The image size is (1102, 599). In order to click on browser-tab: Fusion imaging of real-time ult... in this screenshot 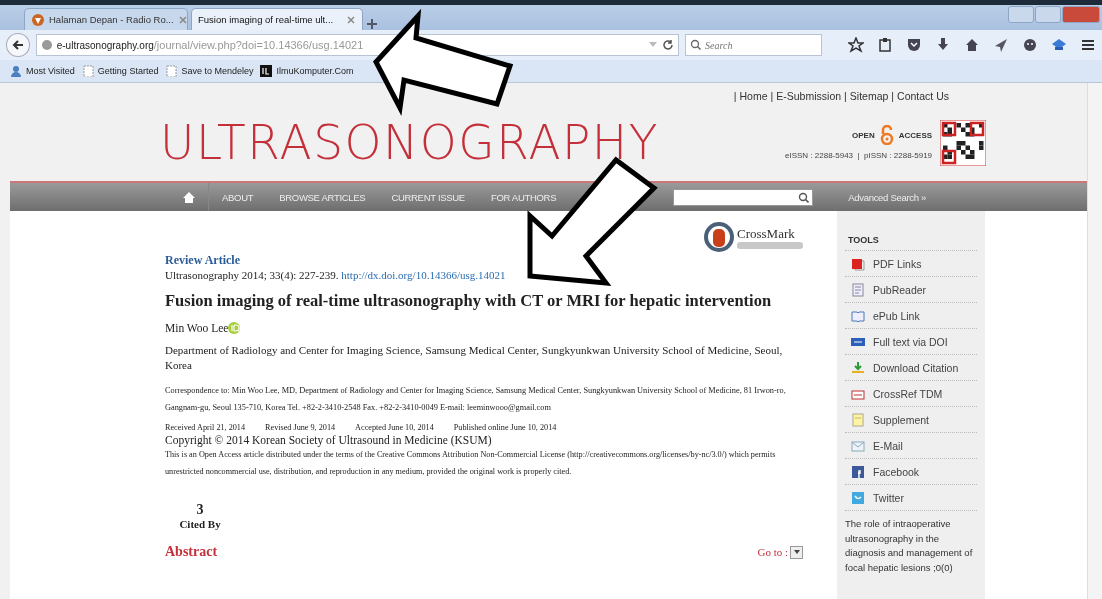, I will do `click(277, 19)`.